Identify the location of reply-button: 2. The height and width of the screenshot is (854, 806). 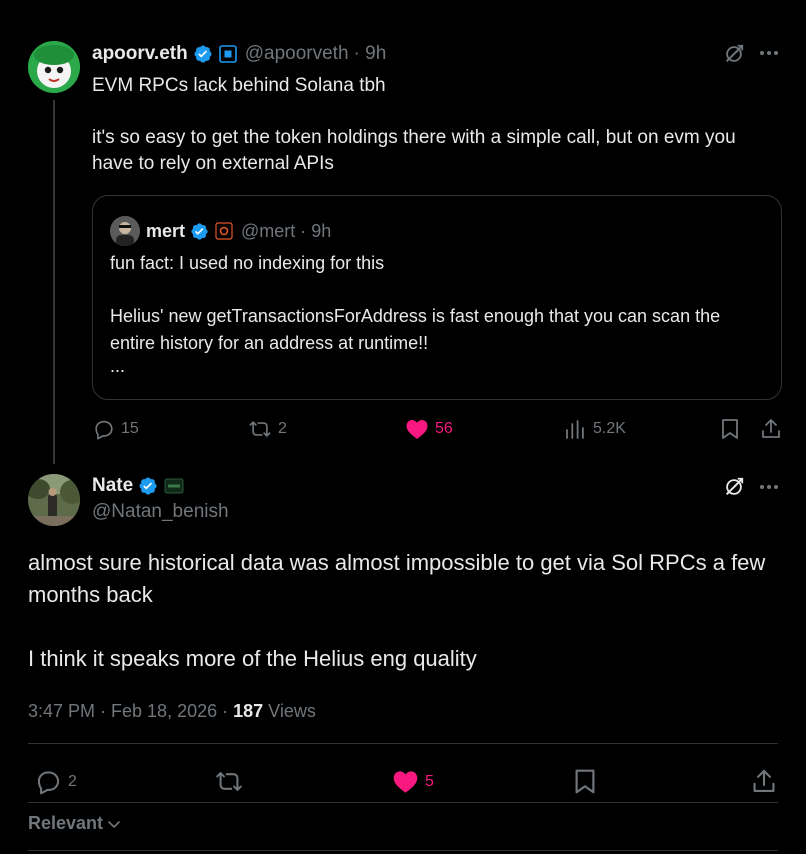
(56, 781).